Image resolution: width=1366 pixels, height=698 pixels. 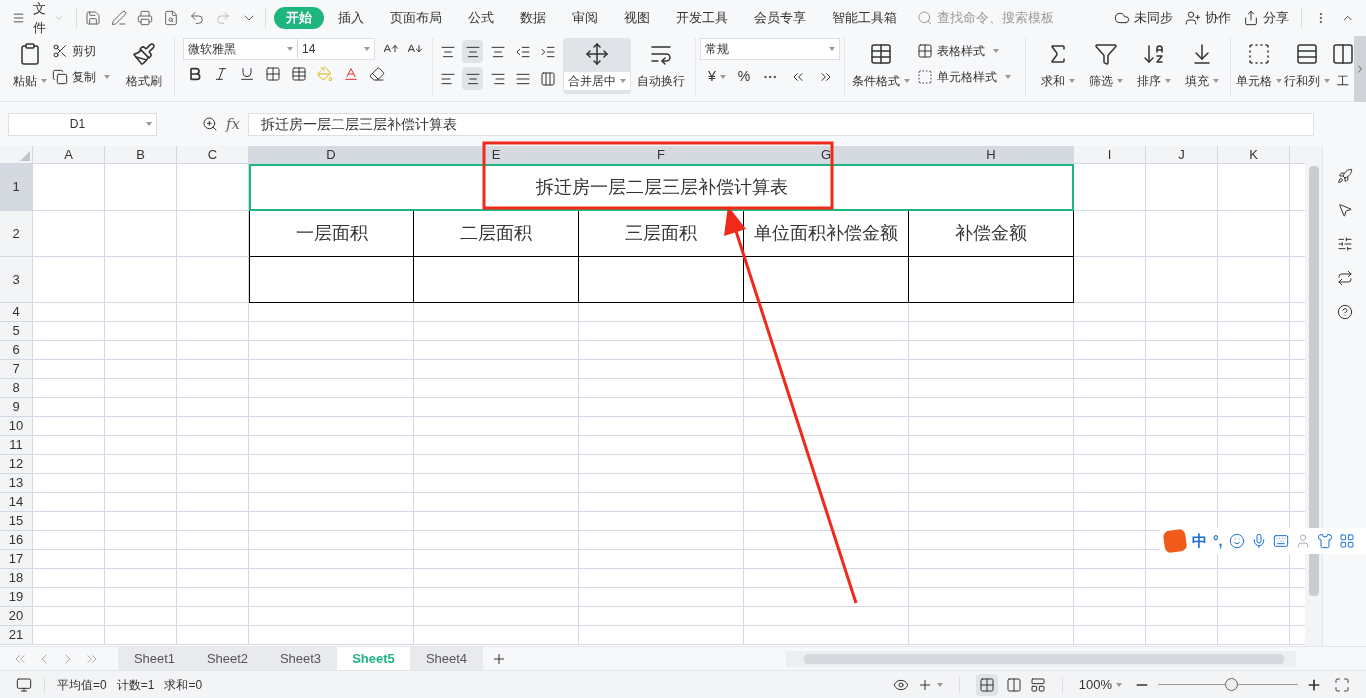 I want to click on sort-button: 排序, so click(x=1154, y=66).